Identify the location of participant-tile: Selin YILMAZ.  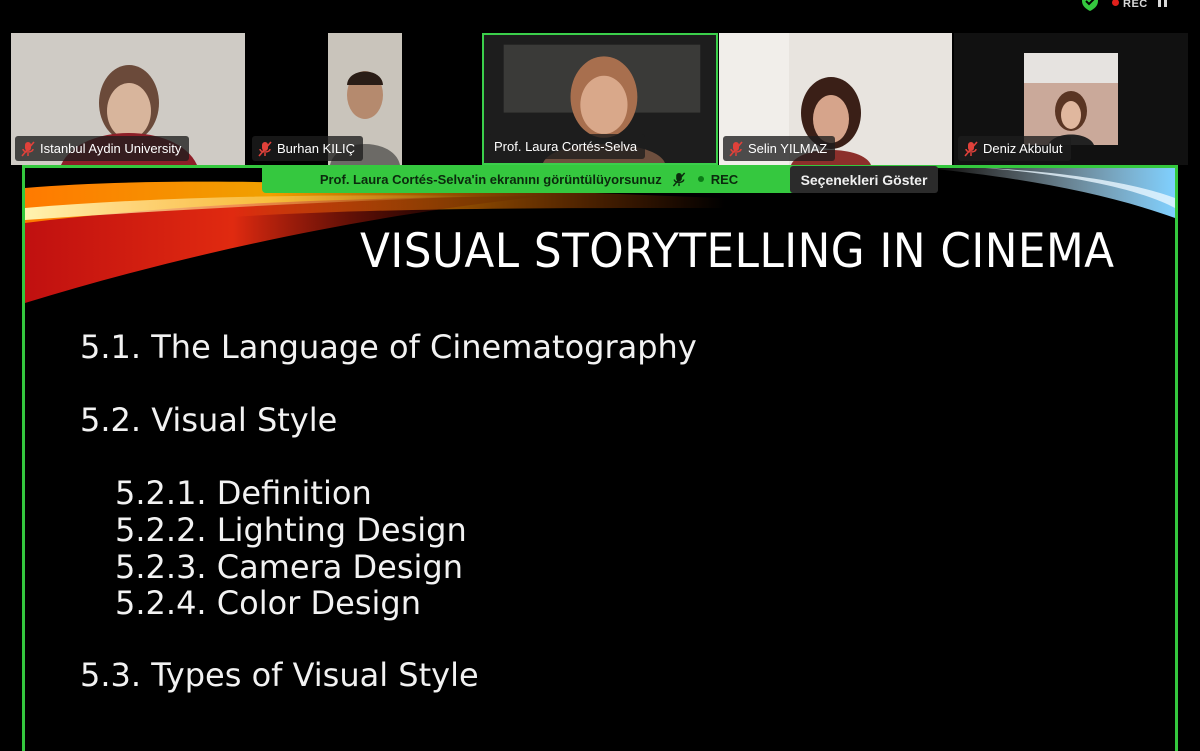
(835, 99).